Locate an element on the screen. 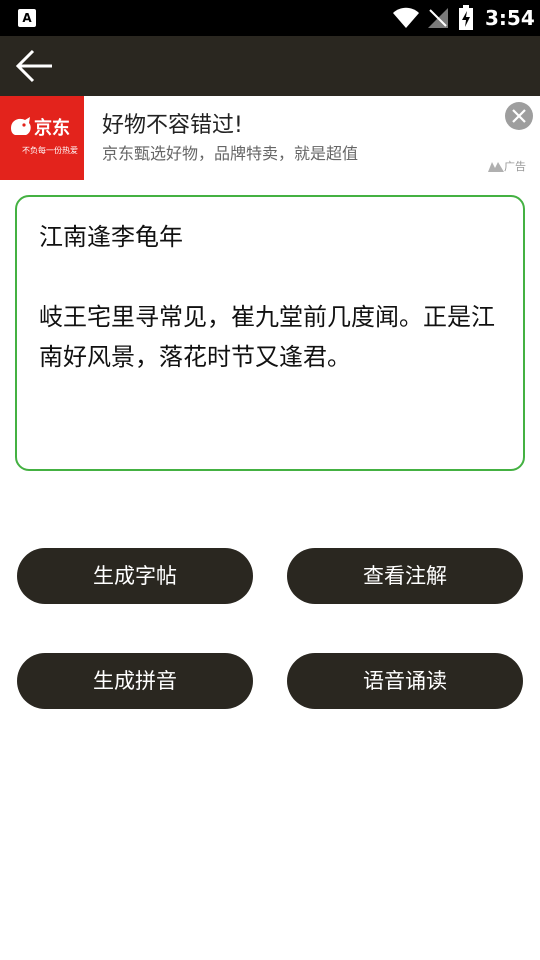 This screenshot has width=540, height=960. ad-brand: 京东 is located at coordinates (52, 128).